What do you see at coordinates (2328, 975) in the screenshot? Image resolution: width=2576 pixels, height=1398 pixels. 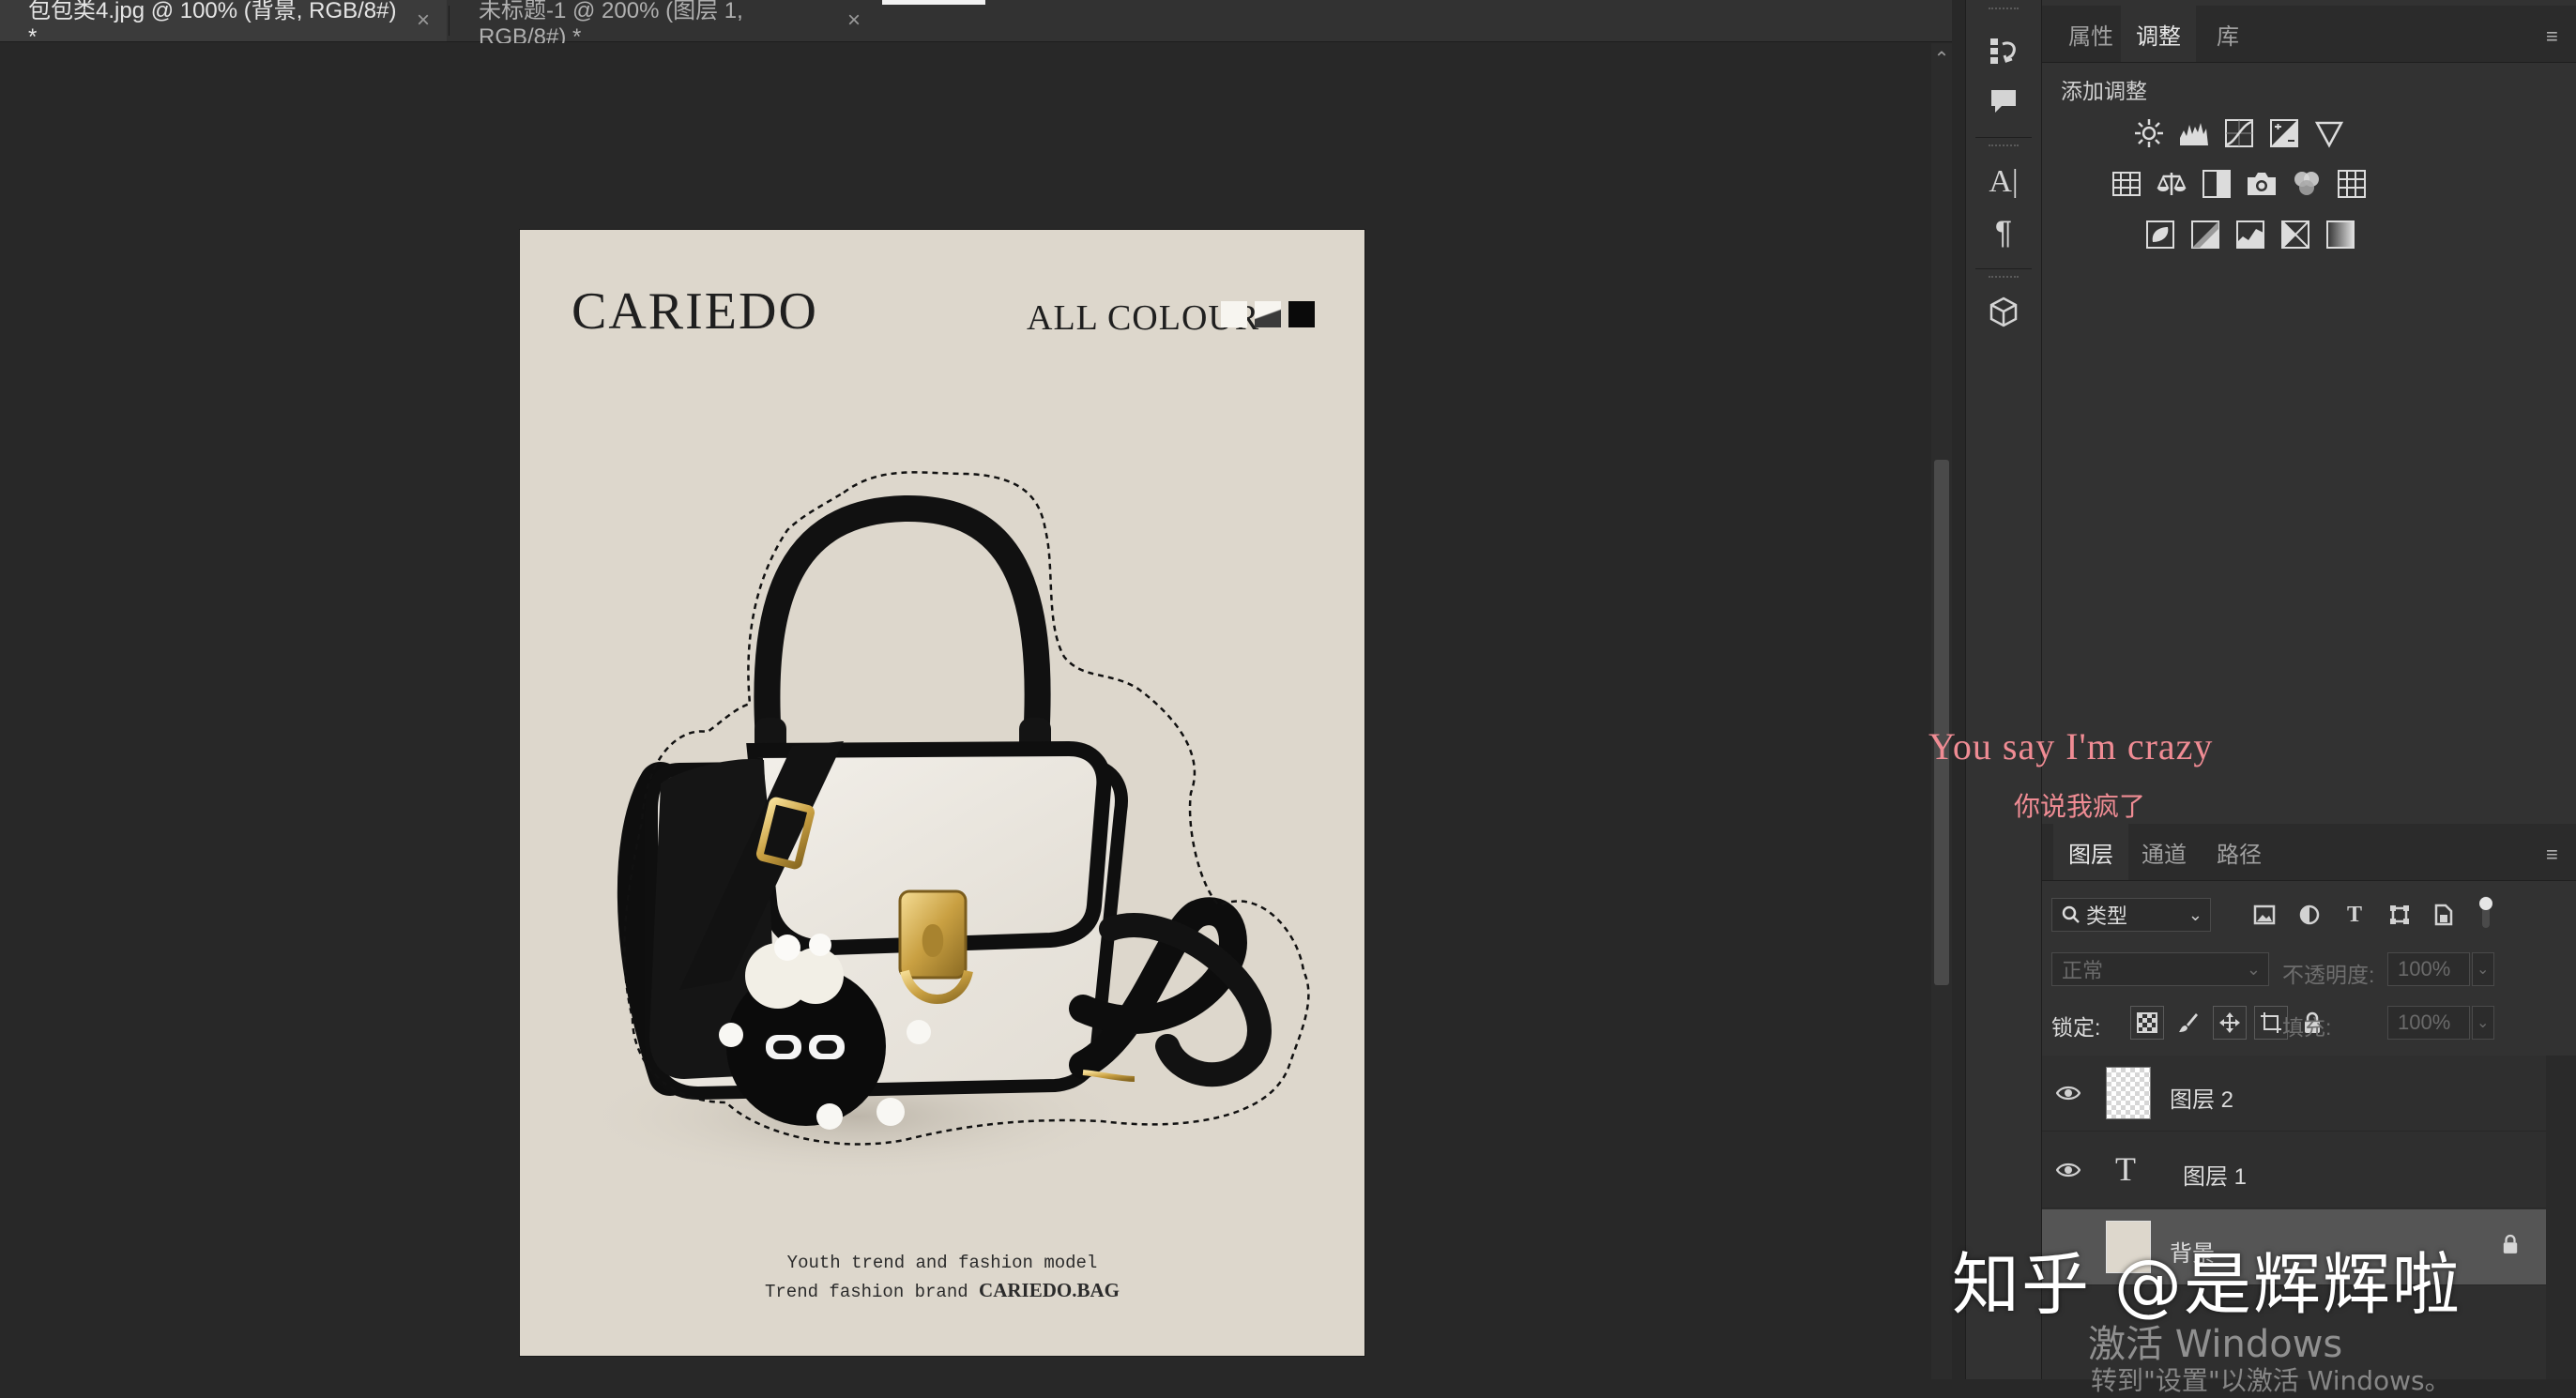 I see `opacity-label: 不透明度:` at bounding box center [2328, 975].